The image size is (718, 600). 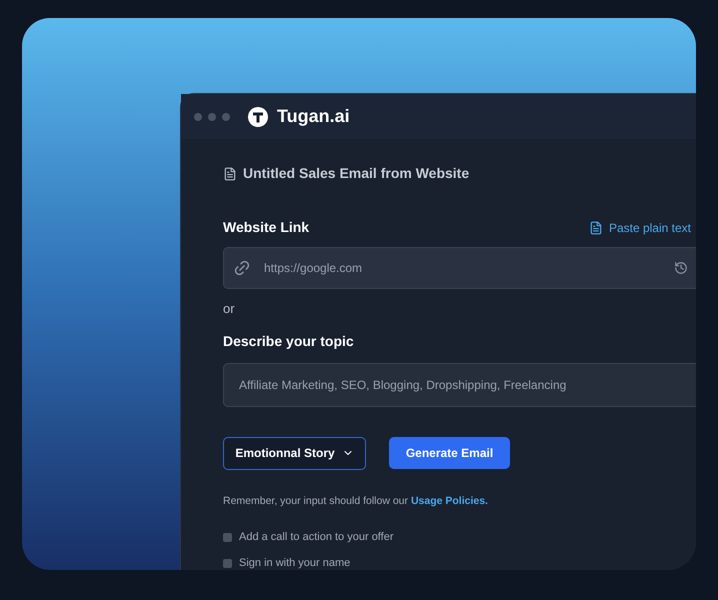 What do you see at coordinates (294, 563) in the screenshot?
I see `checkbox-label: Sign in with your name` at bounding box center [294, 563].